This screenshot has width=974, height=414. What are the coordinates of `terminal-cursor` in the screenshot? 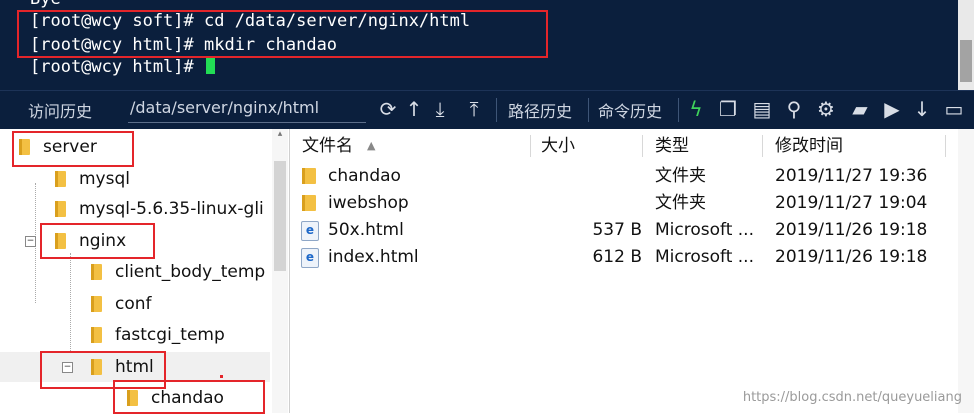 It's located at (210, 65).